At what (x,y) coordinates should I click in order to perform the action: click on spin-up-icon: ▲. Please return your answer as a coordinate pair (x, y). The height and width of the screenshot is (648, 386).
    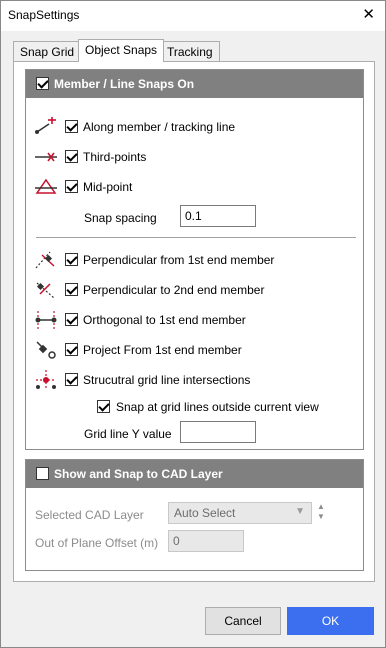
    Looking at the image, I should click on (321, 507).